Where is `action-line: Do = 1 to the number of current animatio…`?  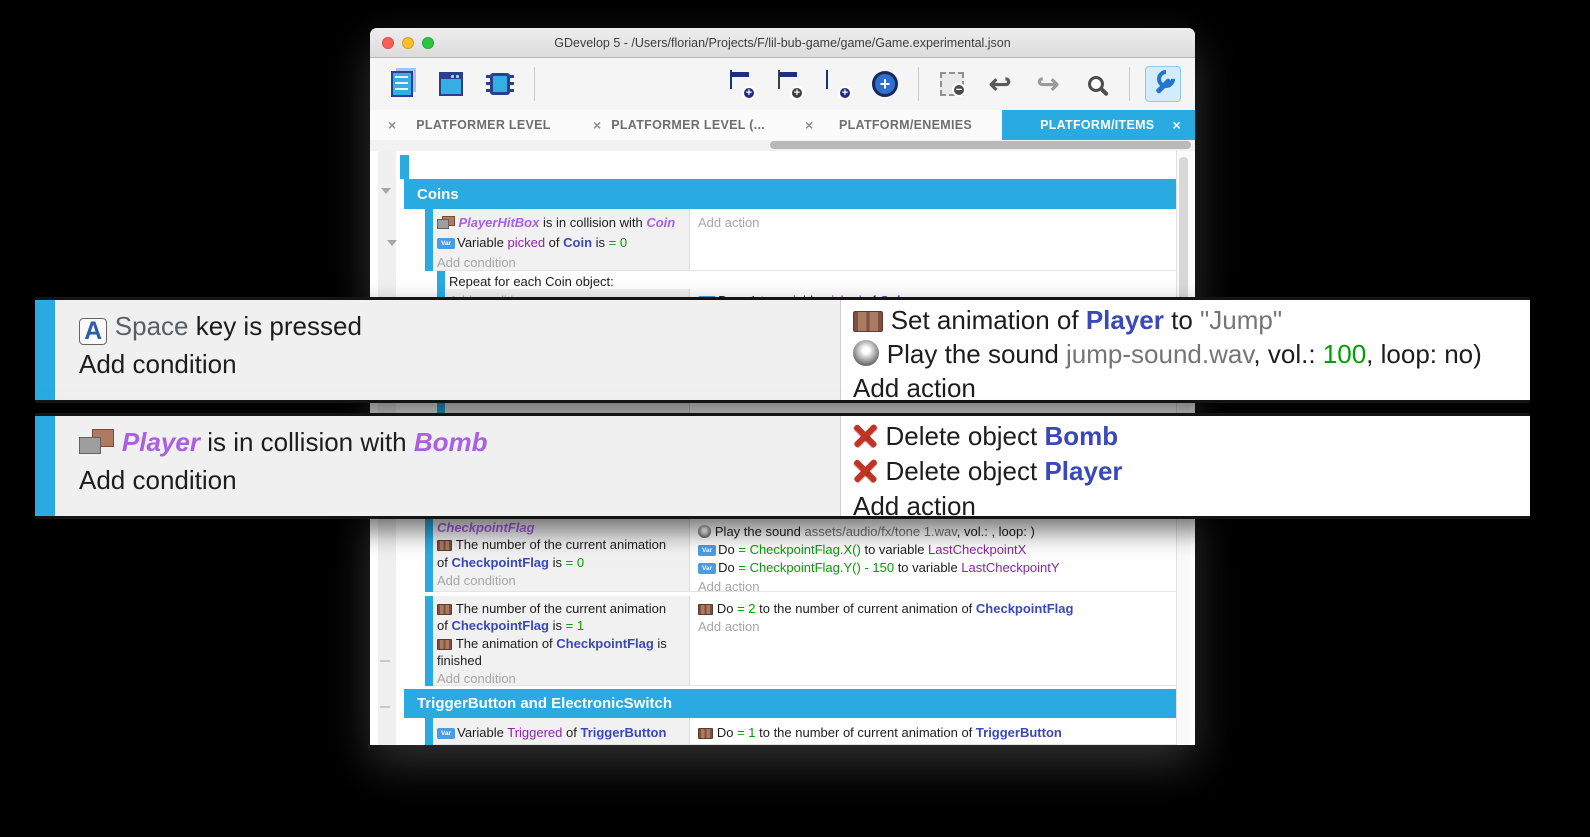
action-line: Do = 1 to the number of current animatio… is located at coordinates (880, 732).